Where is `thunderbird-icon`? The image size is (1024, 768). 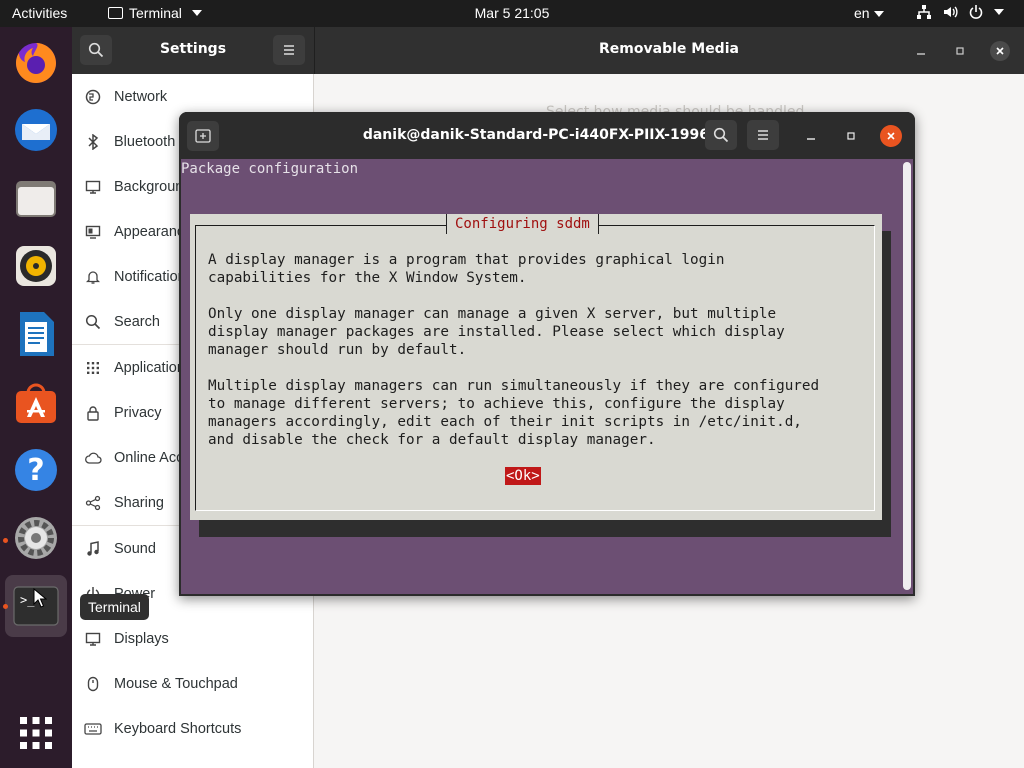 thunderbird-icon is located at coordinates (36, 130).